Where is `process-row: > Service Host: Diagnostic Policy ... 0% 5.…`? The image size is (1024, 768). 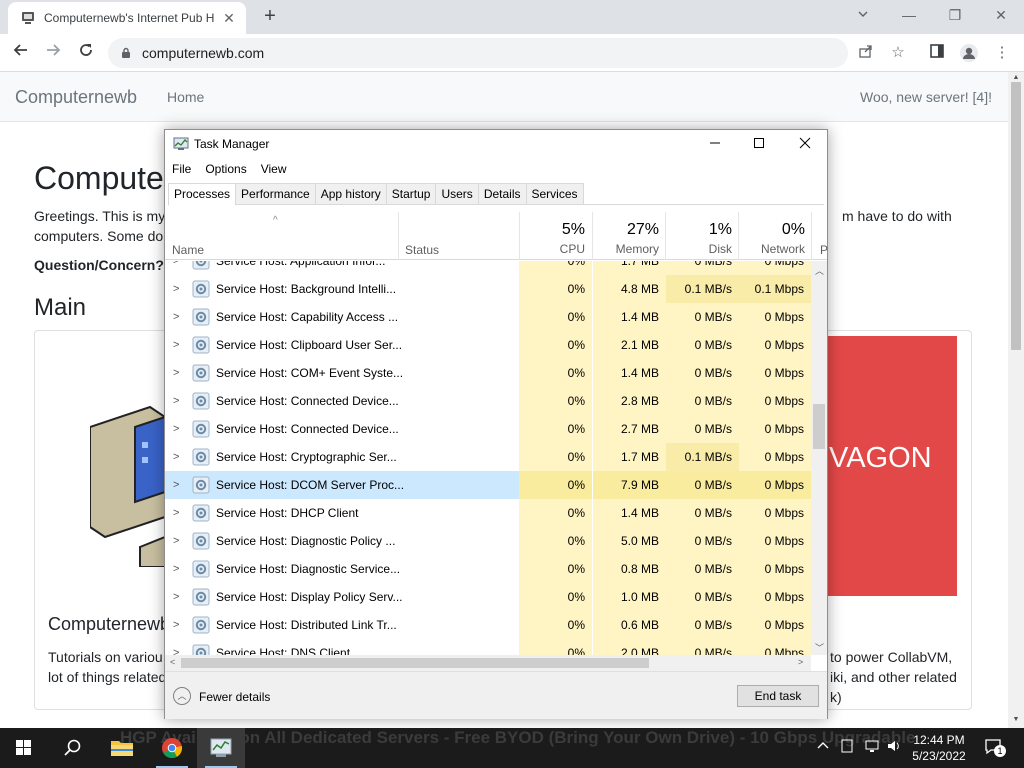
process-row: > Service Host: Diagnostic Policy ... 0% 5.… is located at coordinates (488, 541).